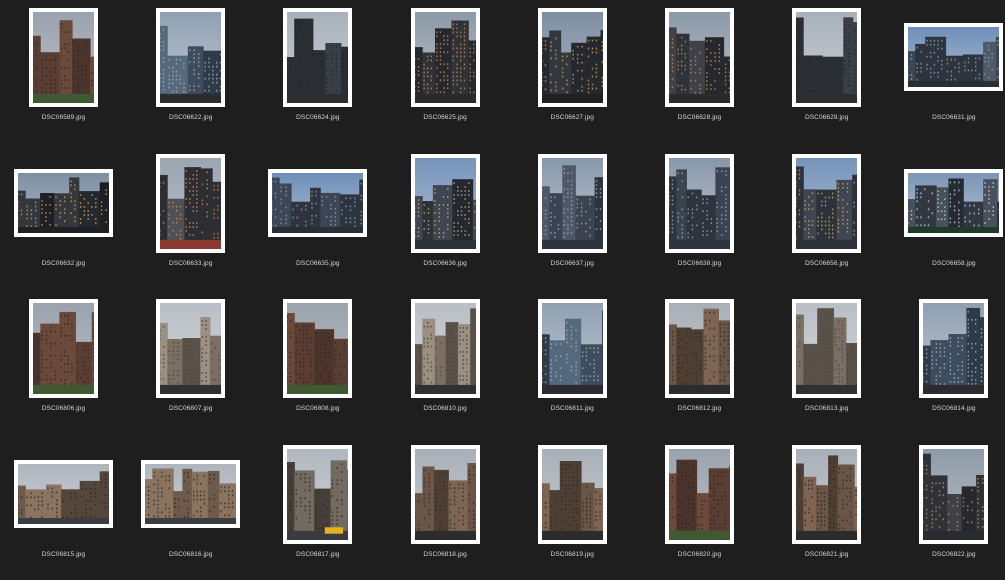 This screenshot has width=1005, height=580. Describe the element at coordinates (317, 408) in the screenshot. I see `file-name-label: DSC06808.jpg` at that location.